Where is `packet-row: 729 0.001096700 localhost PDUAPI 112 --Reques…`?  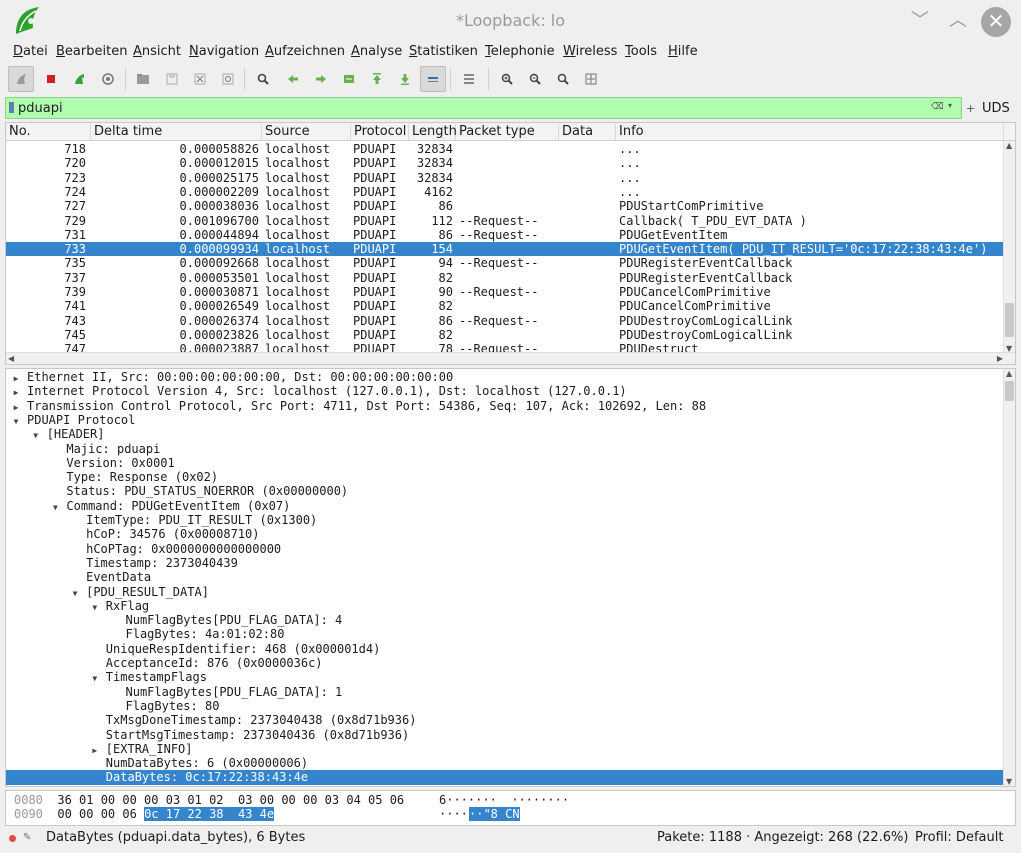
packet-row: 729 0.001096700 localhost PDUAPI 112 --Reques… is located at coordinates (505, 221).